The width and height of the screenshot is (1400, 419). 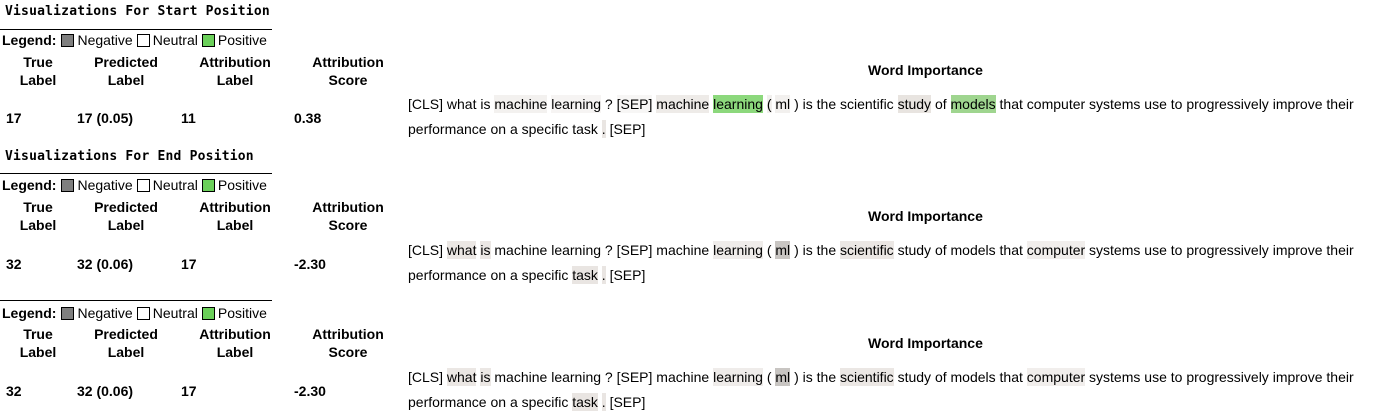 What do you see at coordinates (603, 129) in the screenshot?
I see `token: .` at bounding box center [603, 129].